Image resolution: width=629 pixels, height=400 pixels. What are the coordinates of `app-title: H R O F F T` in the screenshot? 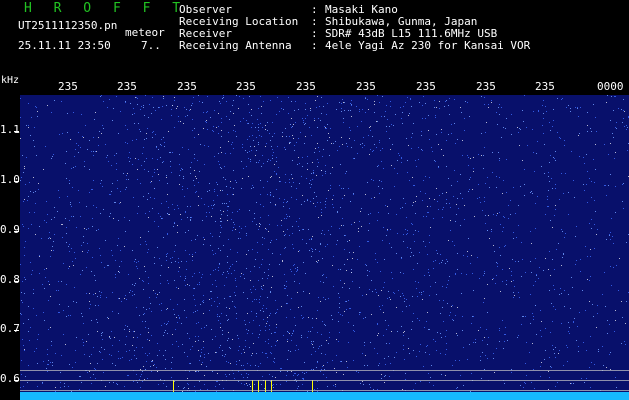 It's located at (106, 8).